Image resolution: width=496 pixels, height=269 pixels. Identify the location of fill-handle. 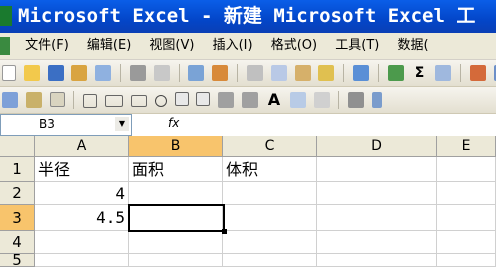
(224, 231).